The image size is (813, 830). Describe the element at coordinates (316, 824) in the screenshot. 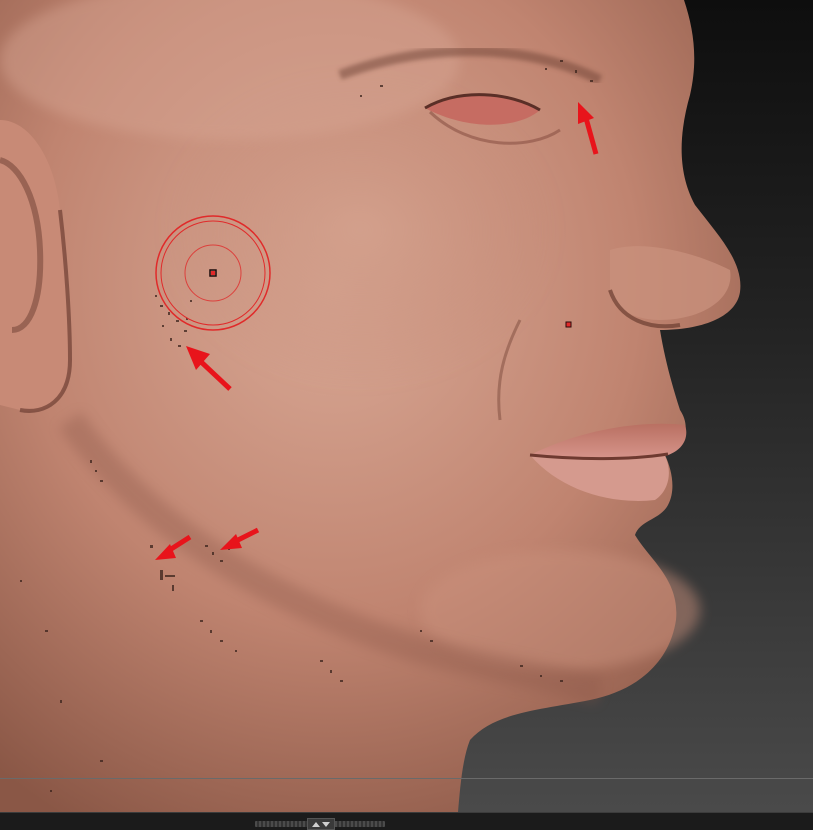

I see `triangle-up-icon` at that location.